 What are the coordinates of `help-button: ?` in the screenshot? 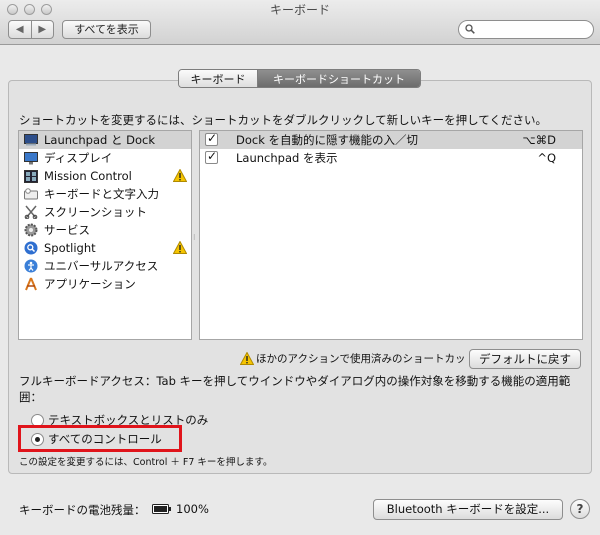 It's located at (580, 509).